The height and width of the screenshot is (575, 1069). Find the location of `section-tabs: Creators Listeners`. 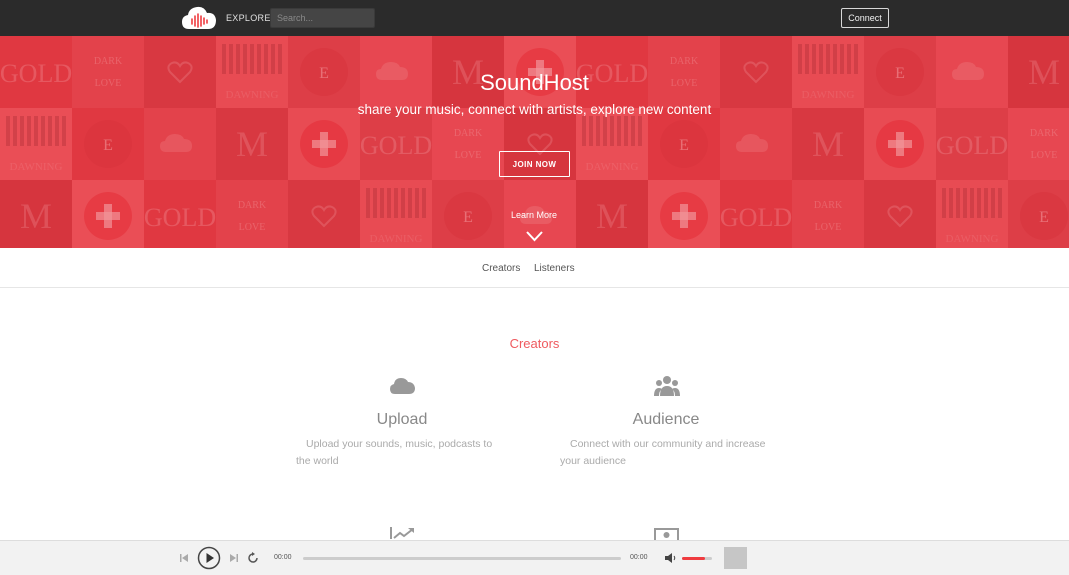

section-tabs: Creators Listeners is located at coordinates (534, 268).